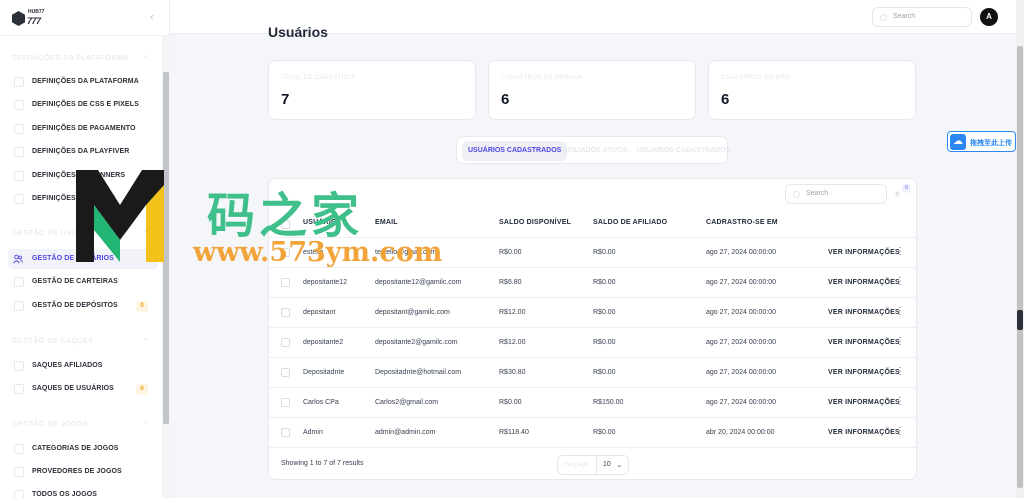 The width and height of the screenshot is (1024, 498). What do you see at coordinates (67, 365) in the screenshot?
I see `sidebar-item-label: SAQUES AFILIADOS` at bounding box center [67, 365].